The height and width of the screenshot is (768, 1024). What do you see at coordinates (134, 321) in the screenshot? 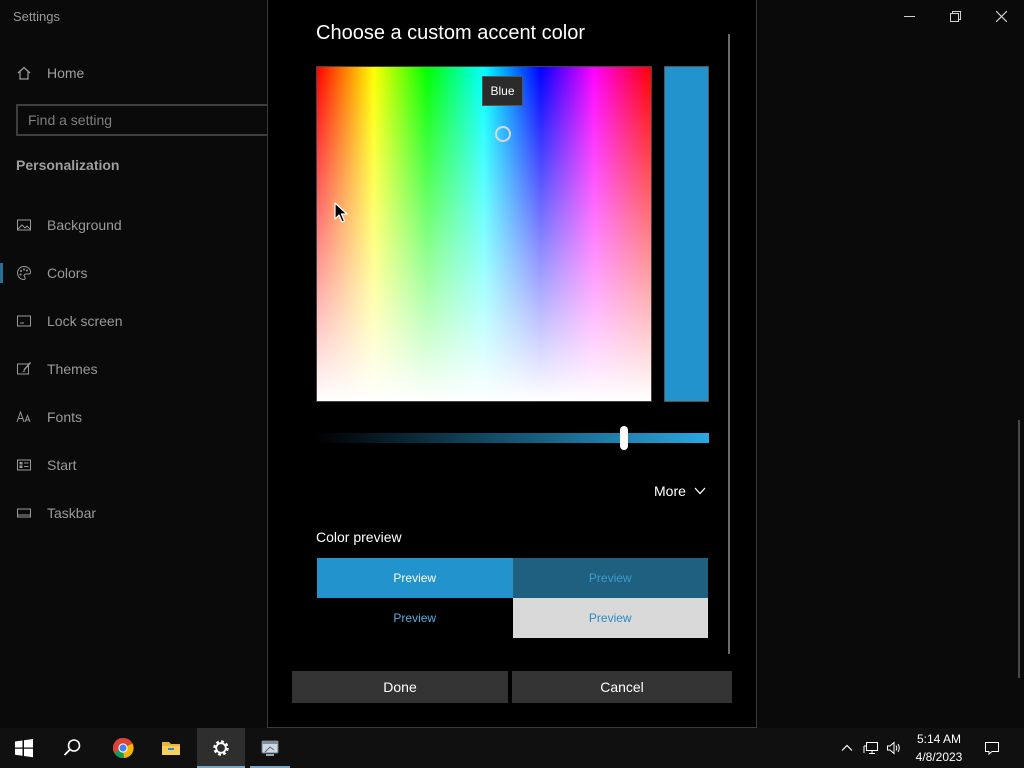
I see `sidebar-item-lock-screen: Lock screen` at bounding box center [134, 321].